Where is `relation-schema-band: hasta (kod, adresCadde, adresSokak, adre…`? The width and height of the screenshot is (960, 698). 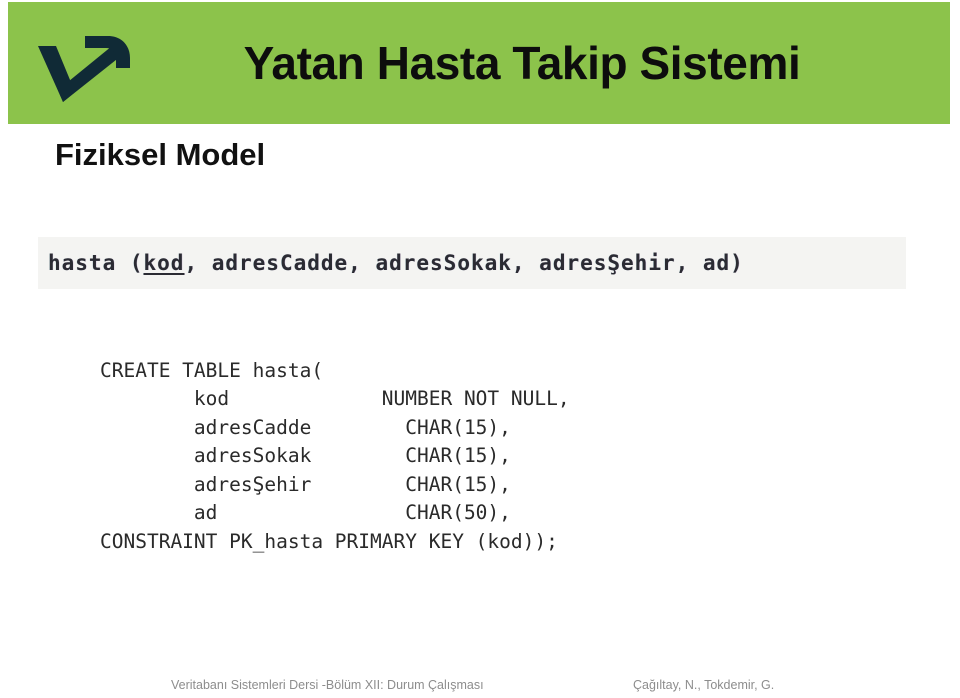 relation-schema-band: hasta (kod, adresCadde, adresSokak, adre… is located at coordinates (472, 263).